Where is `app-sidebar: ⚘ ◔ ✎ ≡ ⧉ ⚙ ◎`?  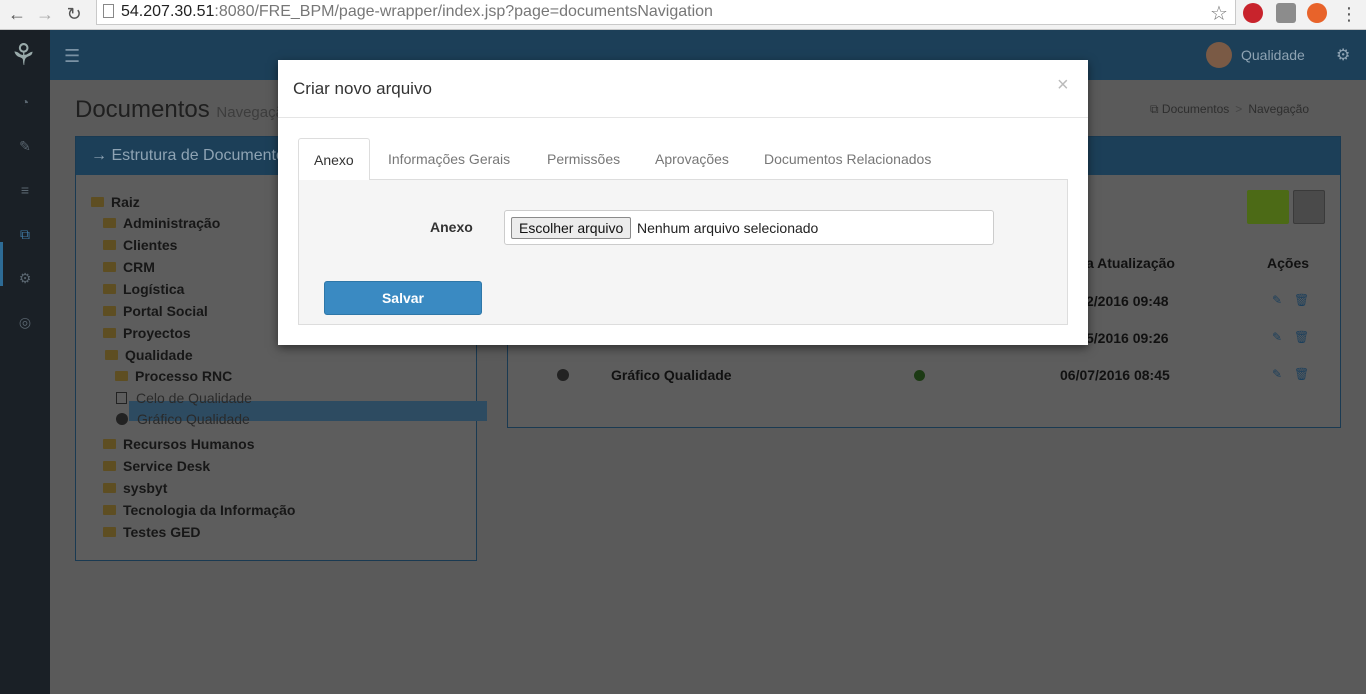
app-sidebar: ⚘ ◔ ✎ ≡ ⧉ ⚙ ◎ is located at coordinates (25, 362).